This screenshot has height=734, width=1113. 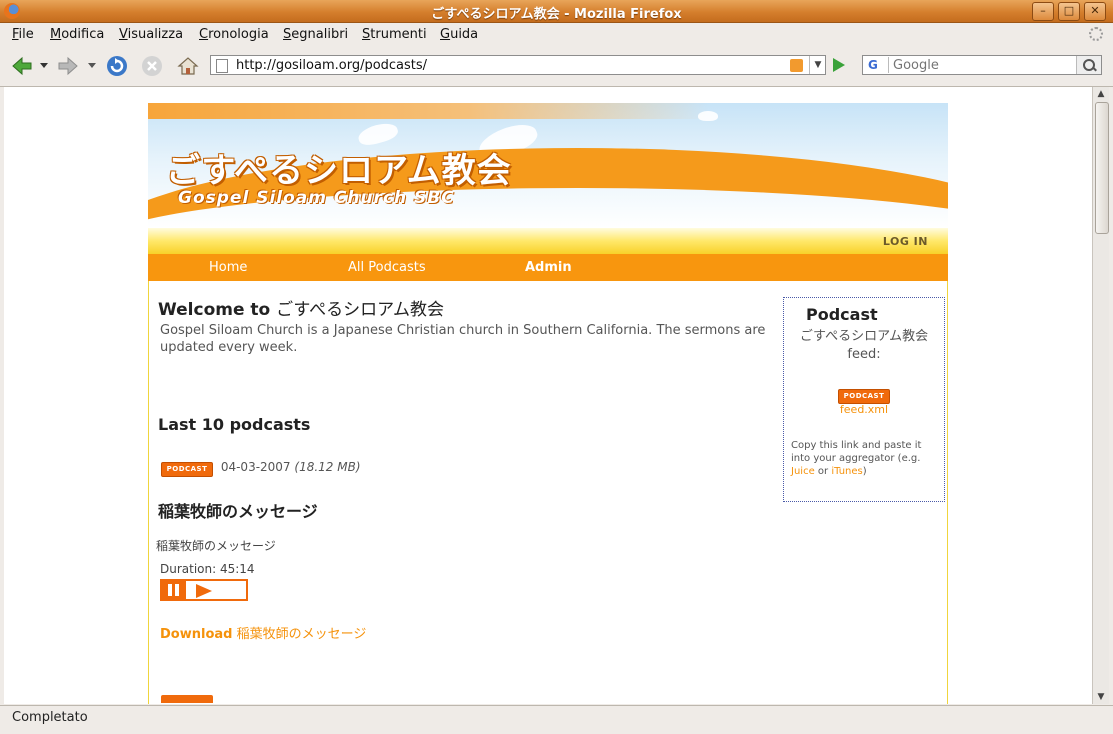 I want to click on episode-description: 稲葉牧師のメッセージ, so click(x=216, y=546).